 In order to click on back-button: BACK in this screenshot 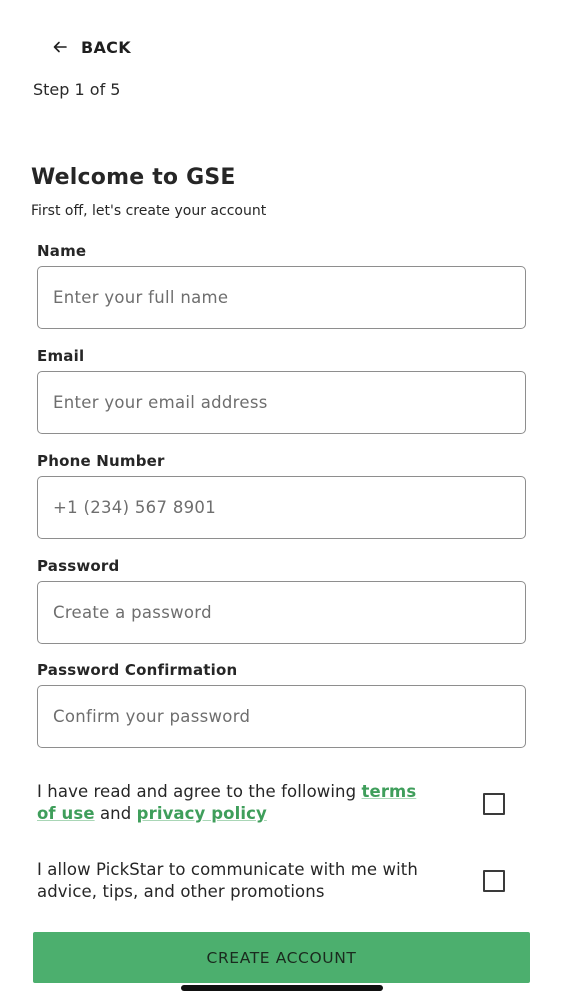, I will do `click(91, 47)`.